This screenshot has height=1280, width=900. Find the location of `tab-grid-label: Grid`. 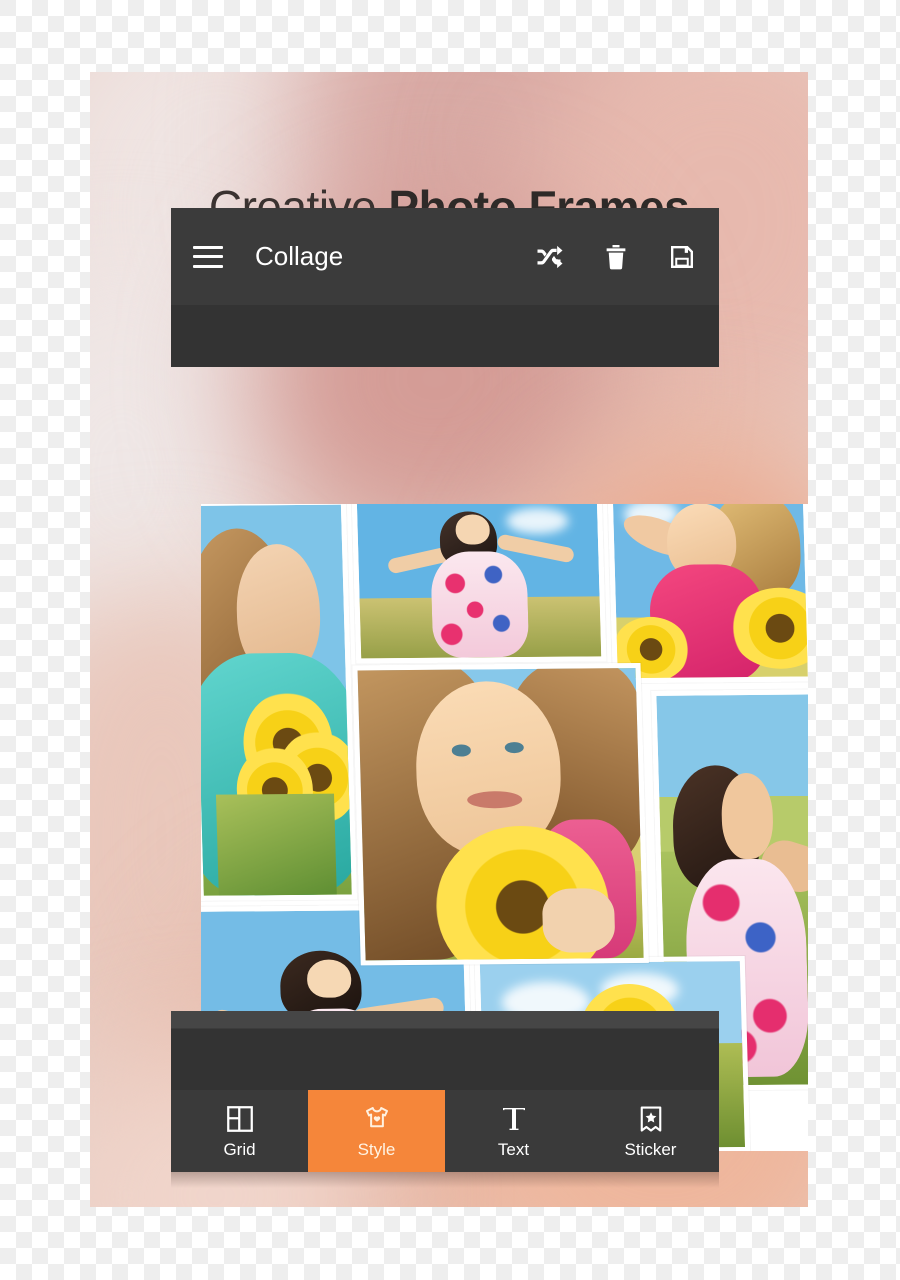

tab-grid-label: Grid is located at coordinates (239, 1149).